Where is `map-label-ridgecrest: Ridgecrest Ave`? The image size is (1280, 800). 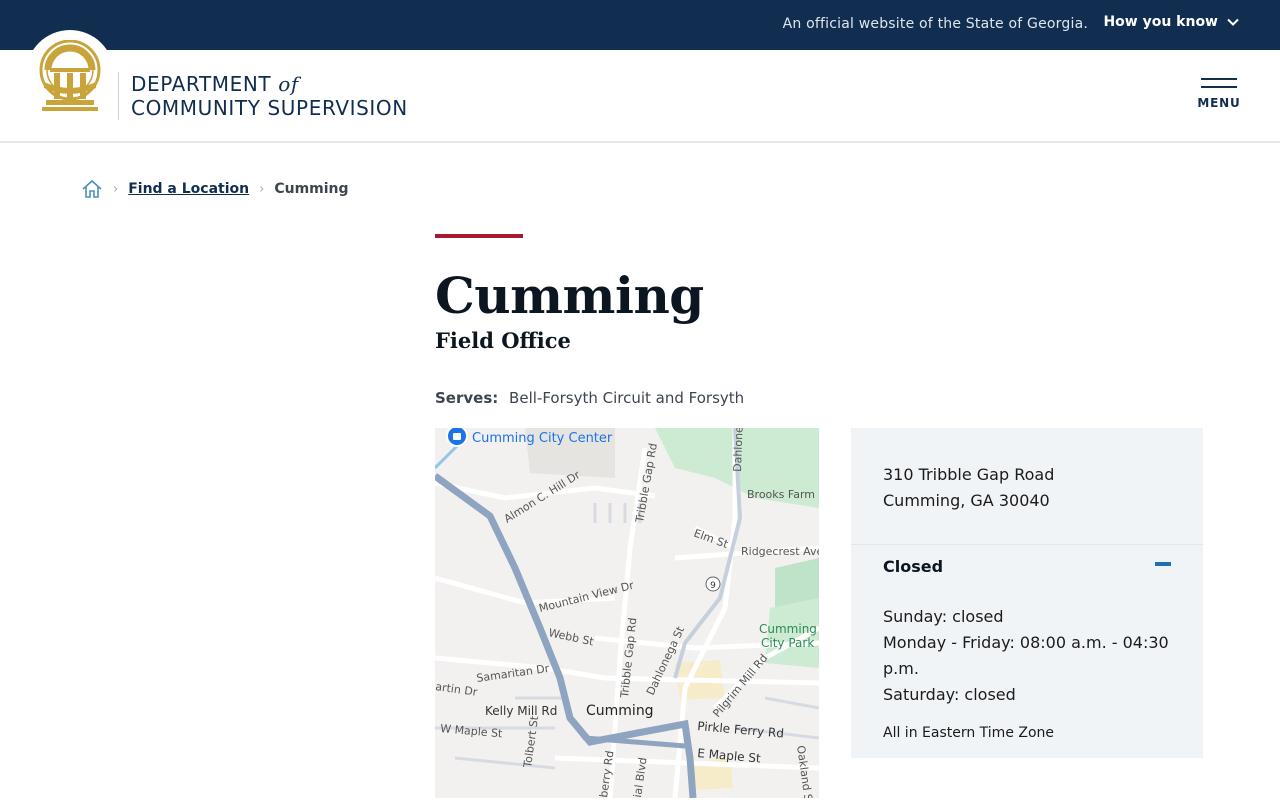 map-label-ridgecrest: Ridgecrest Ave is located at coordinates (780, 551).